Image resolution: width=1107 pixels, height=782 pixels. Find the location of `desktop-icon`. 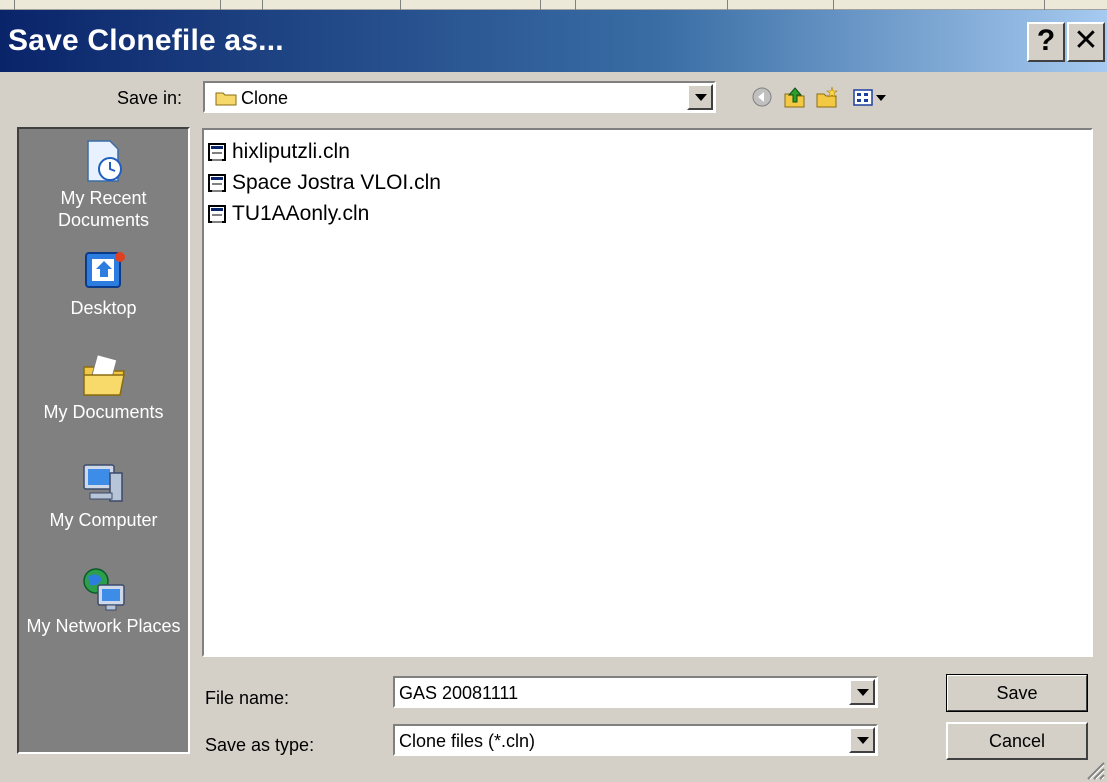

desktop-icon is located at coordinates (104, 270).